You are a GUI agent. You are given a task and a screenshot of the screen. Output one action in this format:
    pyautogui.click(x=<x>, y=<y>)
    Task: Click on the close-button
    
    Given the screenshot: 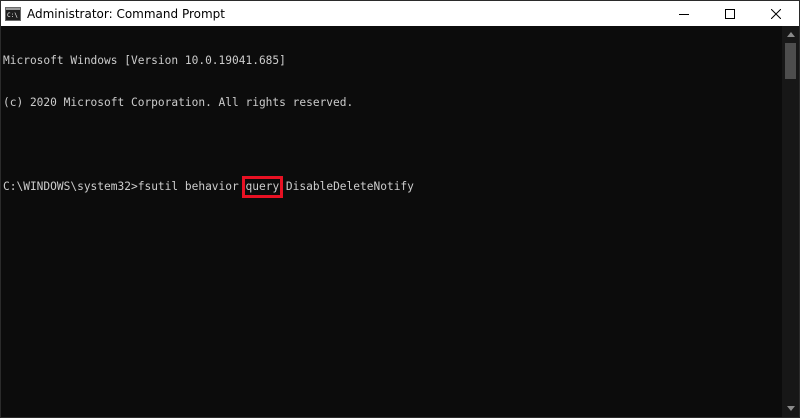 What is the action you would take?
    pyautogui.click(x=776, y=13)
    